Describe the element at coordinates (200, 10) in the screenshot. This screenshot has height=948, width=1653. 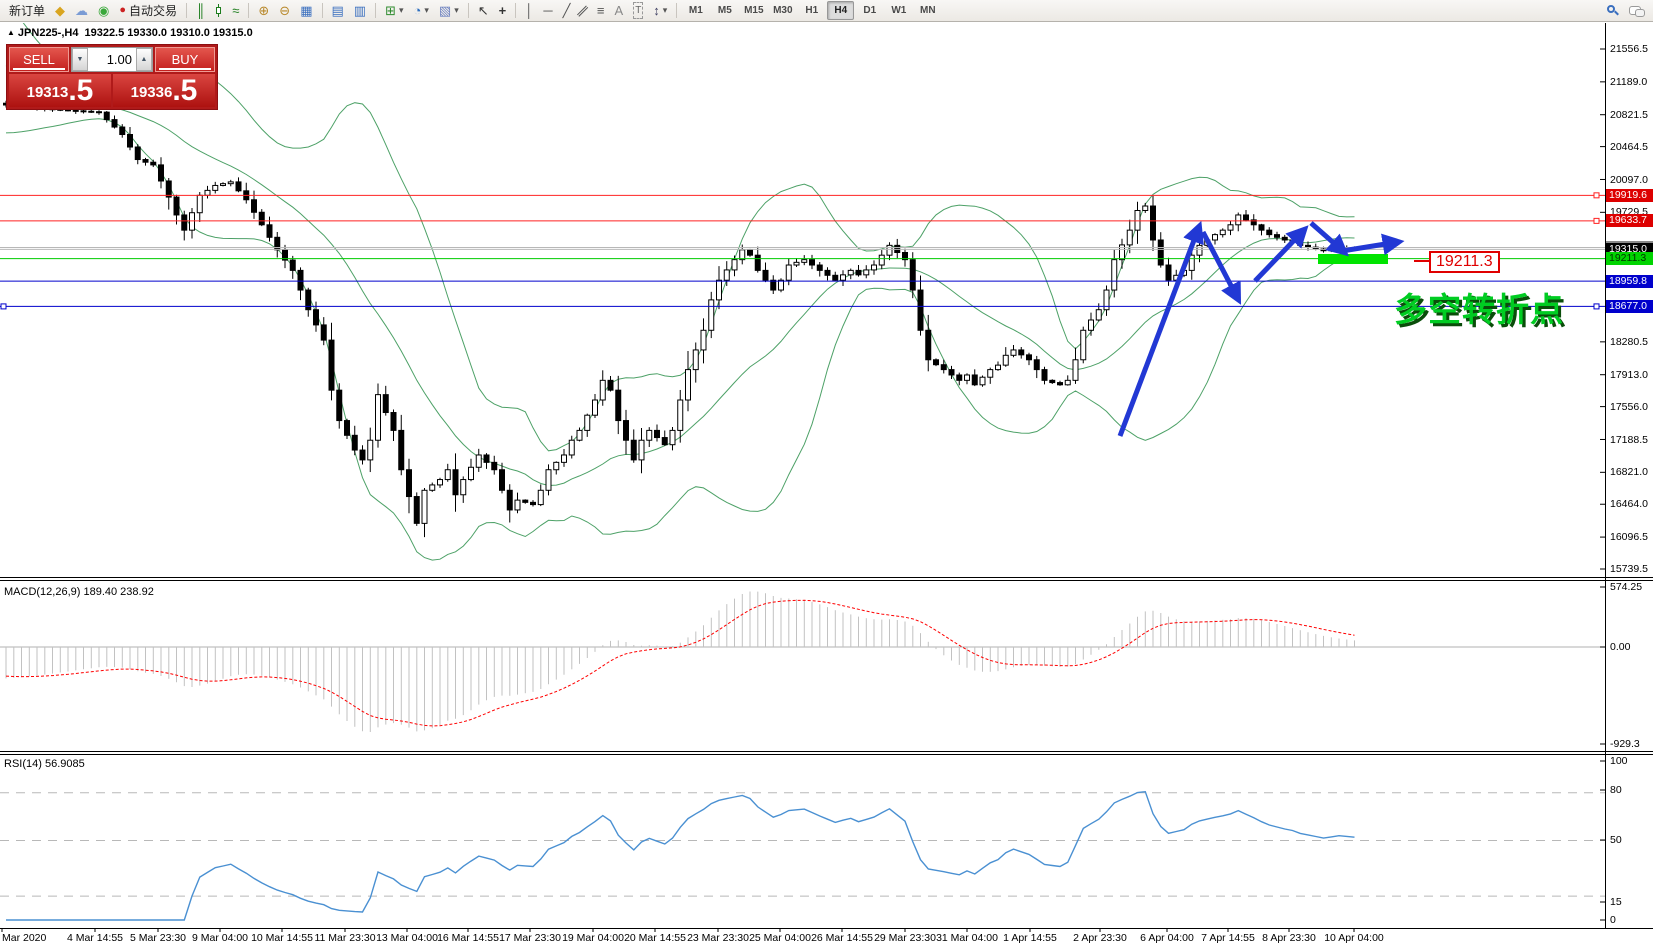
I see `bar-chart-button: ║` at that location.